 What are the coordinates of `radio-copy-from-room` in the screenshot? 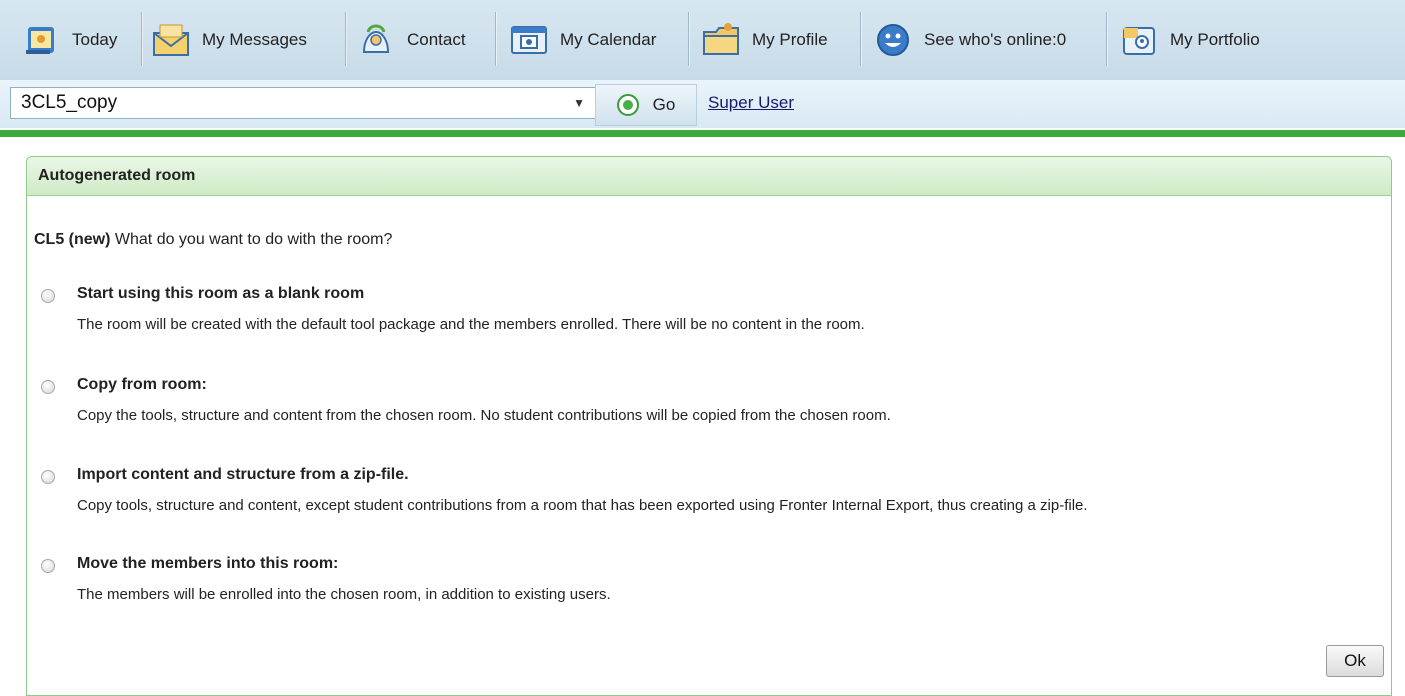 It's located at (48, 387).